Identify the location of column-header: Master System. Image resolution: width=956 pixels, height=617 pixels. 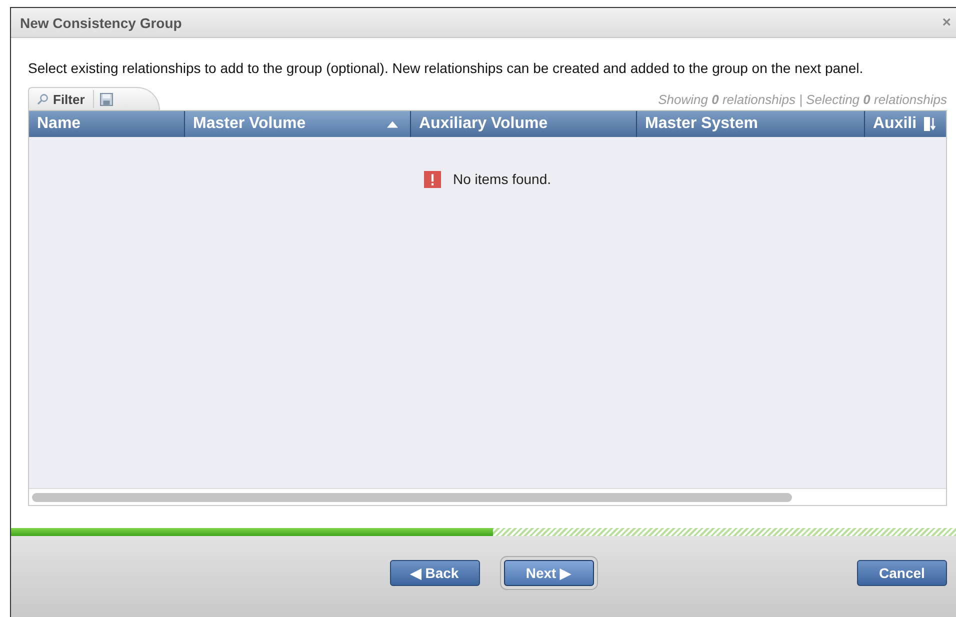
(751, 124).